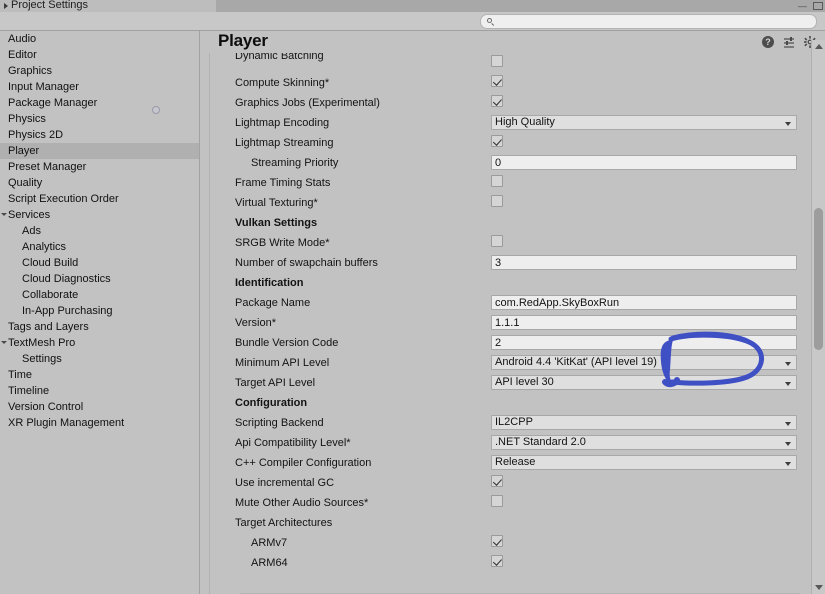 The height and width of the screenshot is (594, 825). Describe the element at coordinates (497, 141) in the screenshot. I see `checkbox-lightmap-streaming` at that location.